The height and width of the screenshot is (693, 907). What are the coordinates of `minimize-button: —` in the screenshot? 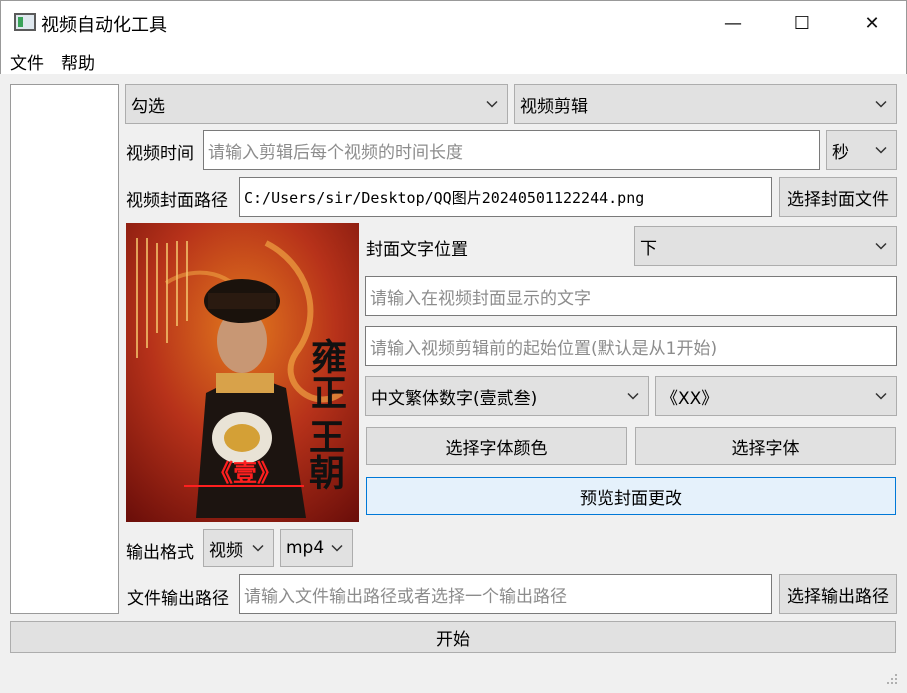 It's located at (733, 23).